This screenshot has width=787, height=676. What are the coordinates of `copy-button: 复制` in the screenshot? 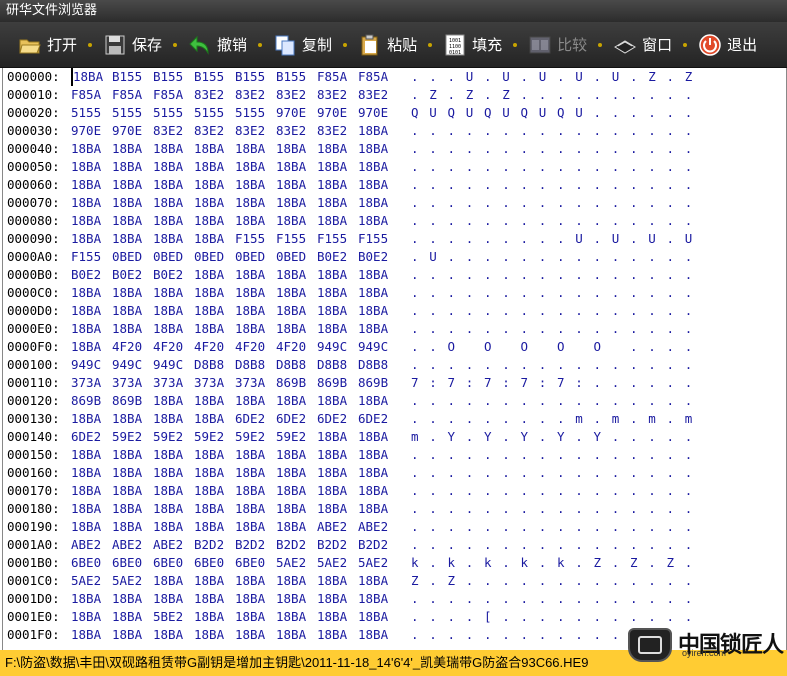 It's located at (302, 45).